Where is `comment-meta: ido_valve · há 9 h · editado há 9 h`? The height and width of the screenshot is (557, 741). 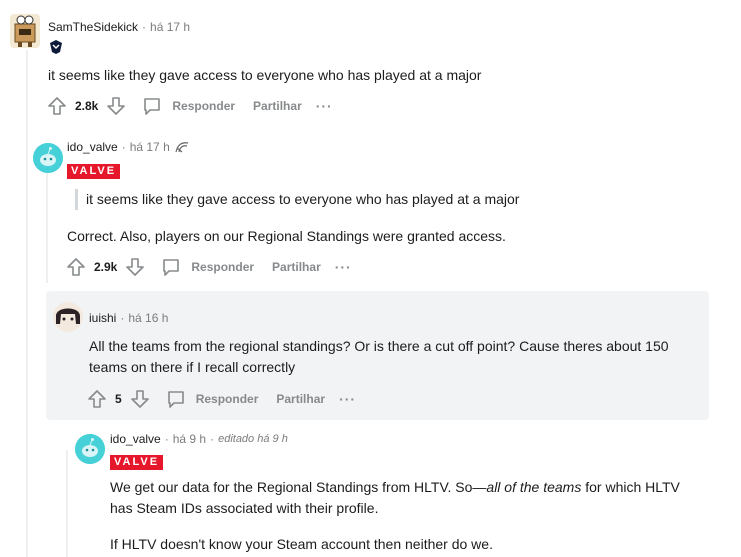 comment-meta: ido_valve · há 9 h · editado há 9 h is located at coordinates (199, 439).